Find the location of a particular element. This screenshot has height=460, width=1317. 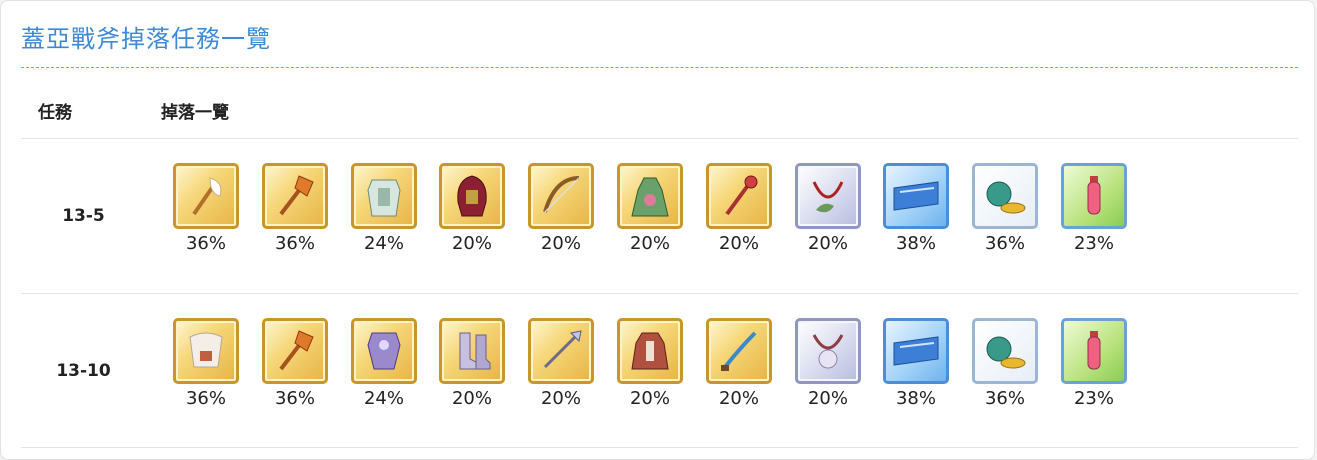

feather-staff-icon is located at coordinates (206, 196).